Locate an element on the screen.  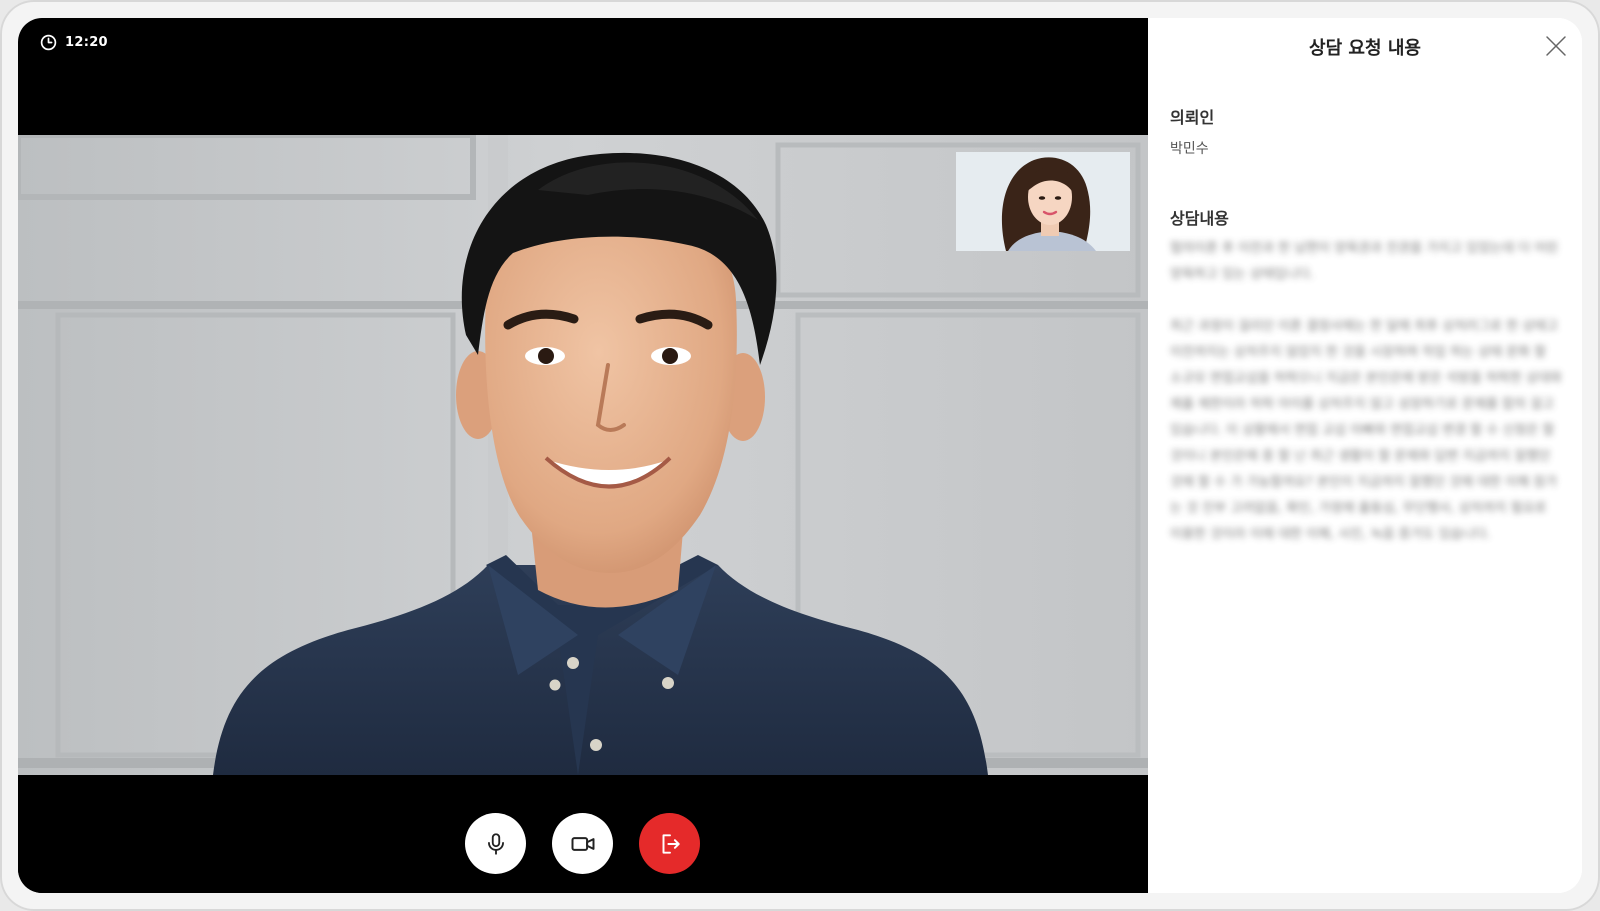
mic-toggle-button is located at coordinates (495, 843).